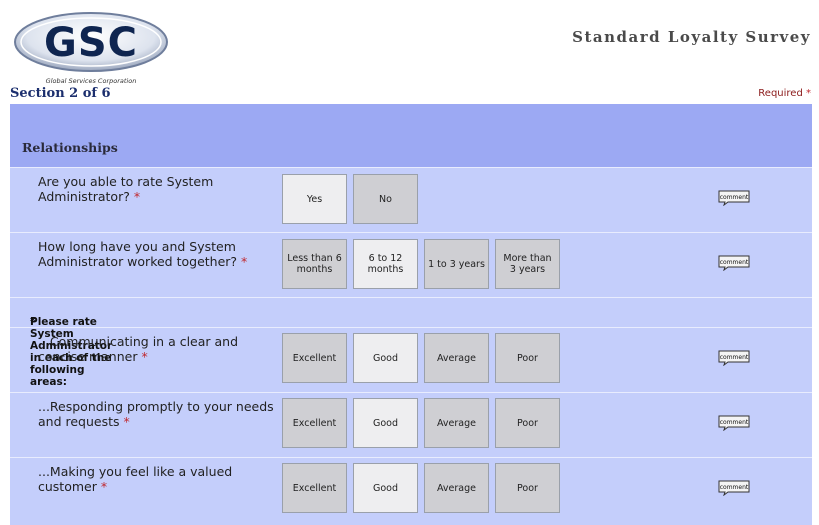 The height and width of the screenshot is (525, 819). Describe the element at coordinates (91, 43) in the screenshot. I see `logo-text: GSC` at that location.